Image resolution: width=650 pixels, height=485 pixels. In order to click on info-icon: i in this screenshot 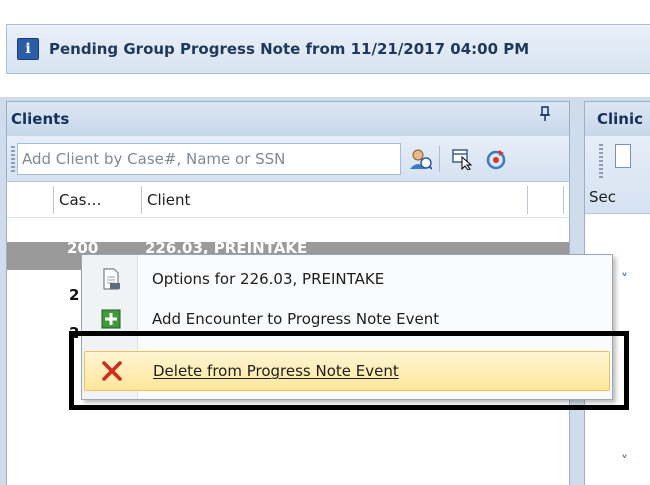, I will do `click(28, 49)`.